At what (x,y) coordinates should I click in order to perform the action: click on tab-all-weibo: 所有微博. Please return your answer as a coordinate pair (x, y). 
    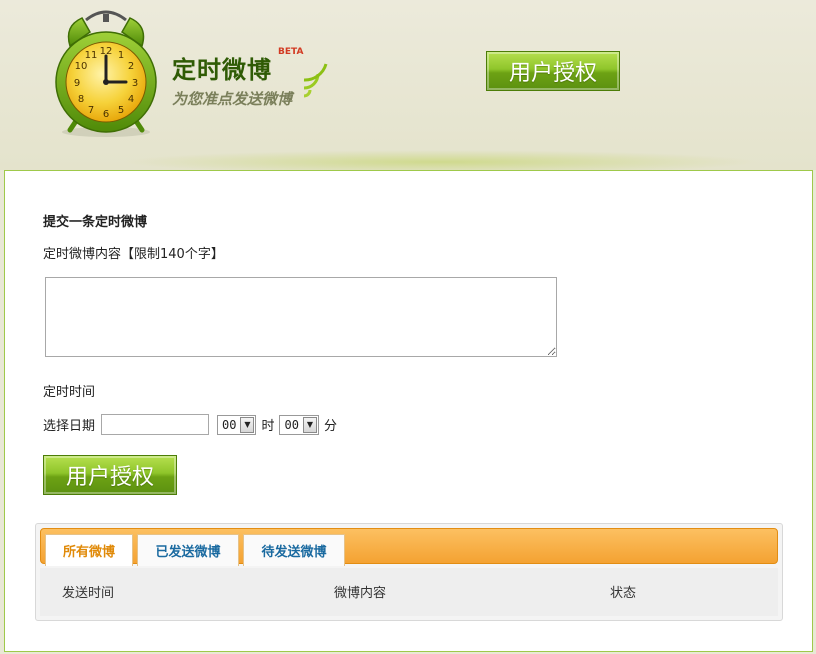
    Looking at the image, I should click on (89, 550).